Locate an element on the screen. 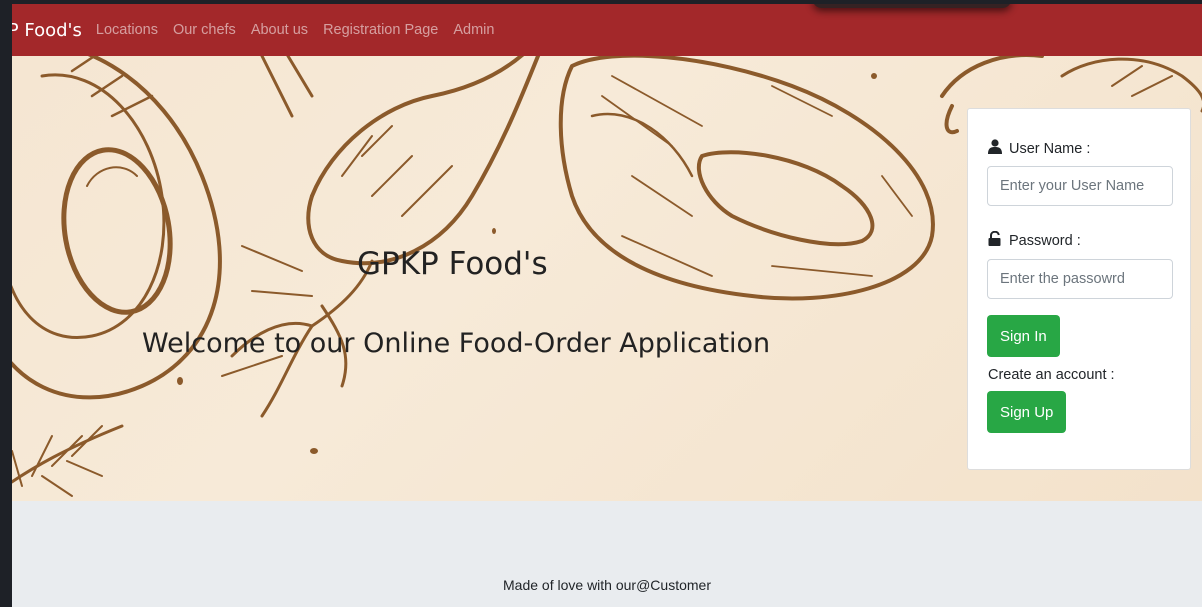  password-input is located at coordinates (1080, 279).